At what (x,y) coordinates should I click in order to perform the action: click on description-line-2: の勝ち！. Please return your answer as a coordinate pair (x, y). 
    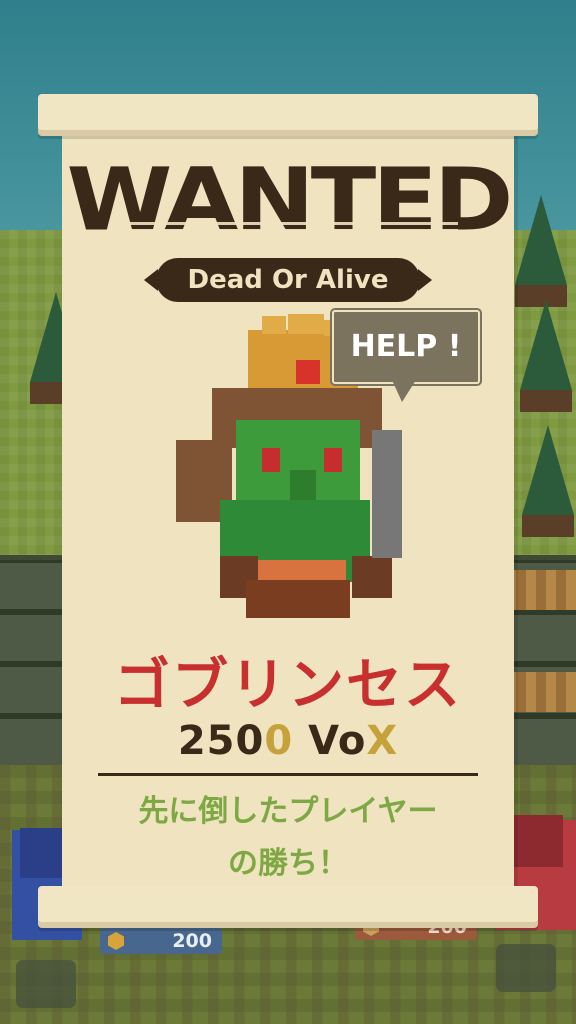
    Looking at the image, I should click on (288, 863).